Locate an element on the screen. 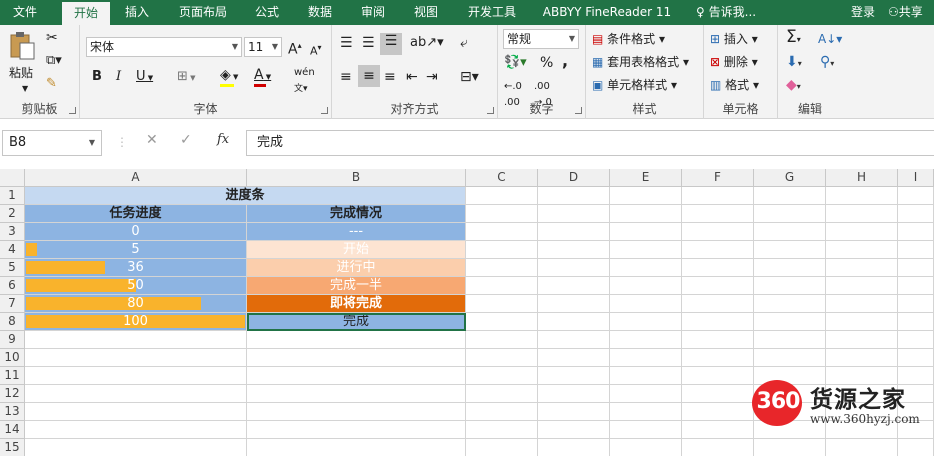 The width and height of the screenshot is (934, 456). number-launcher-icon is located at coordinates (578, 110).